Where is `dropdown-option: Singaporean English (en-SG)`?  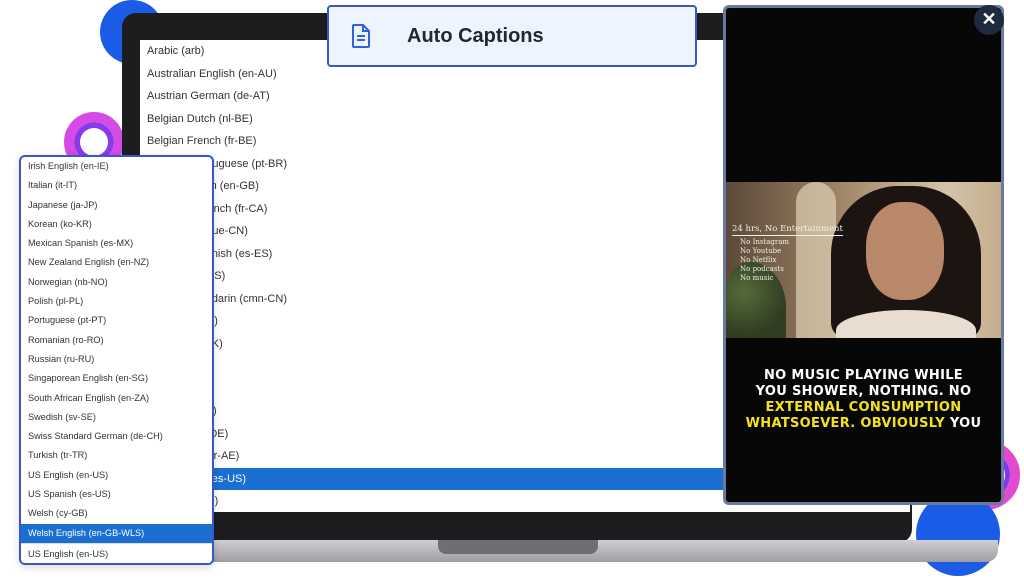 dropdown-option: Singaporean English (en-SG) is located at coordinates (116, 378).